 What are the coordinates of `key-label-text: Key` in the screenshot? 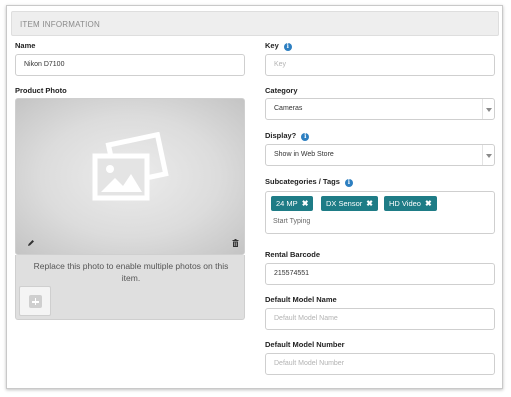 It's located at (272, 45).